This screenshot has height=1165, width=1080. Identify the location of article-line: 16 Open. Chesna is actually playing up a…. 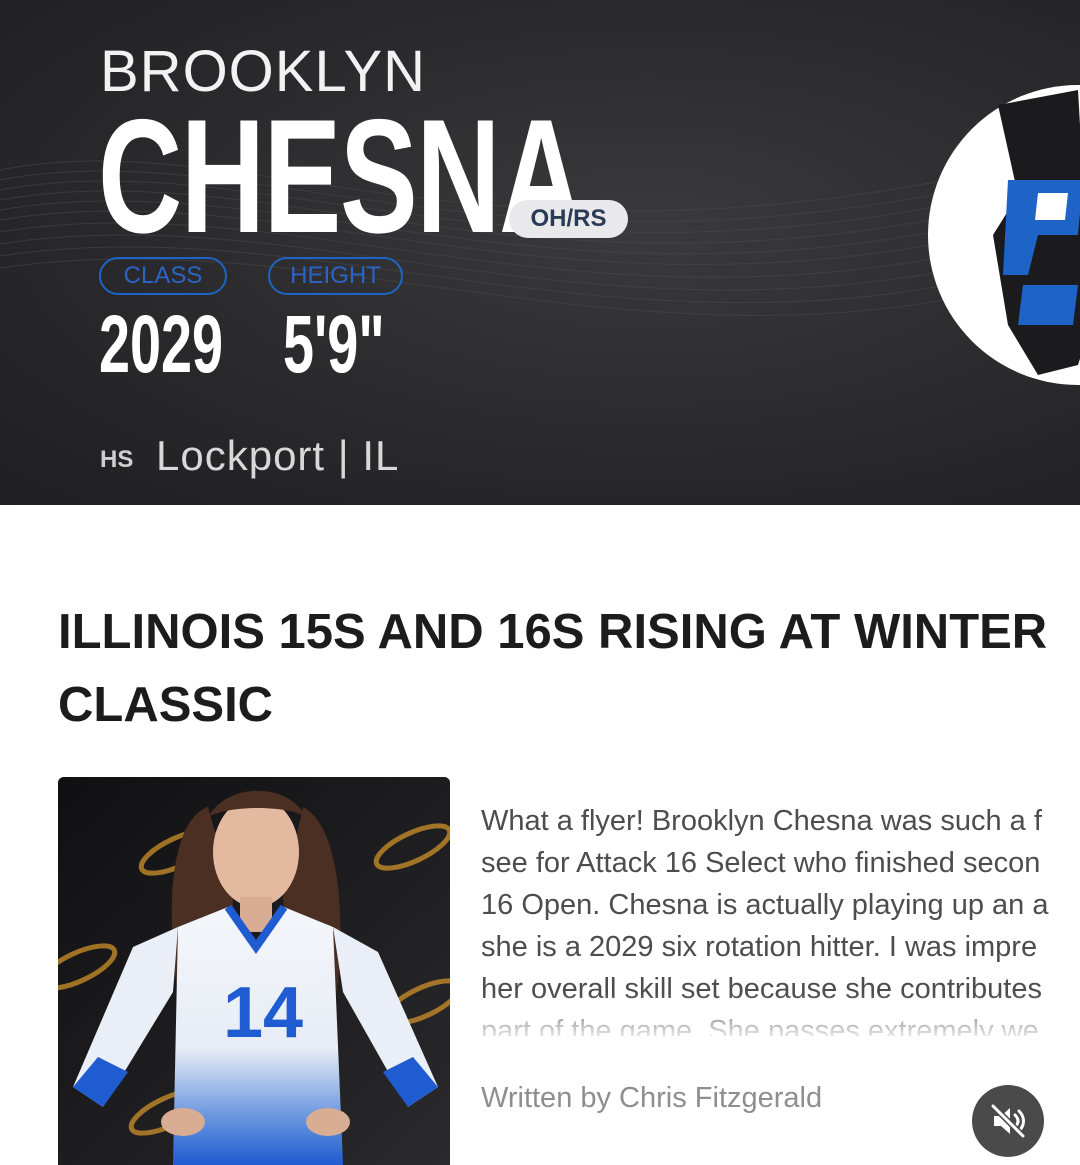
(765, 905).